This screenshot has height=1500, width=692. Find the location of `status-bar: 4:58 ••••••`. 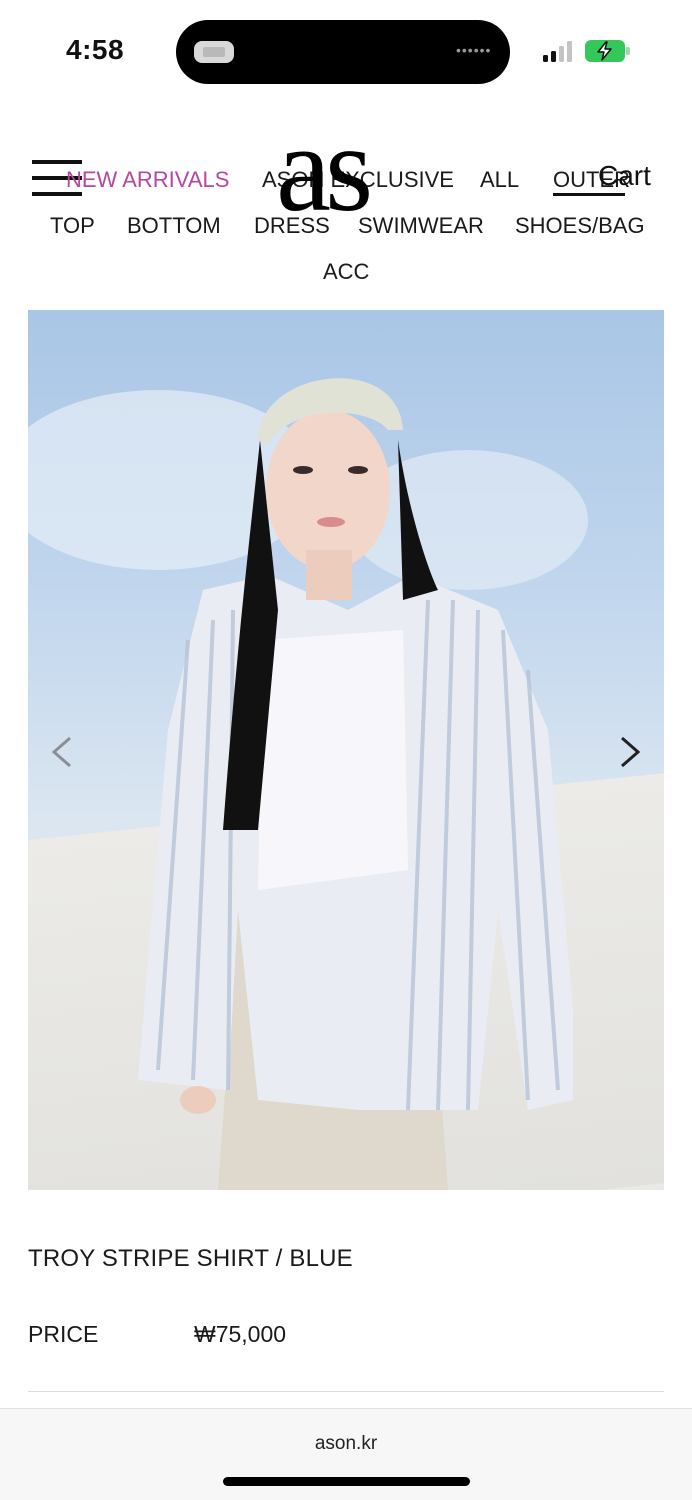

status-bar: 4:58 •••••• is located at coordinates (346, 50).